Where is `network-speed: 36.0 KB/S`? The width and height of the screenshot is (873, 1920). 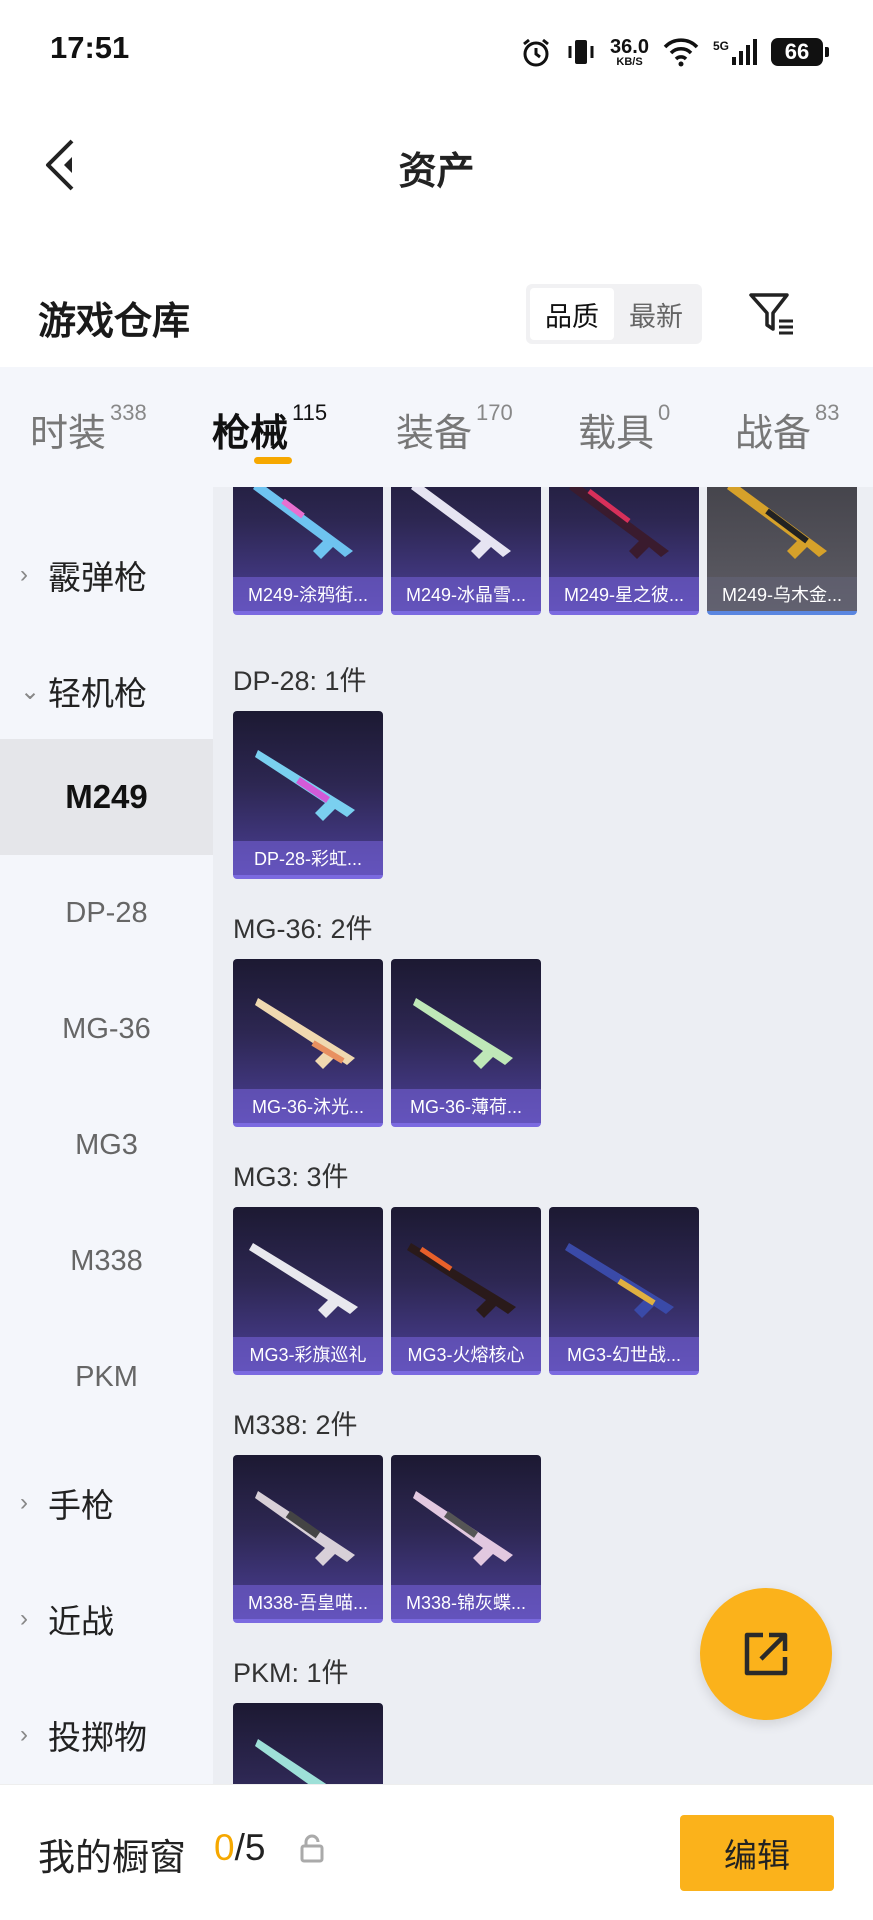 network-speed: 36.0 KB/S is located at coordinates (629, 51).